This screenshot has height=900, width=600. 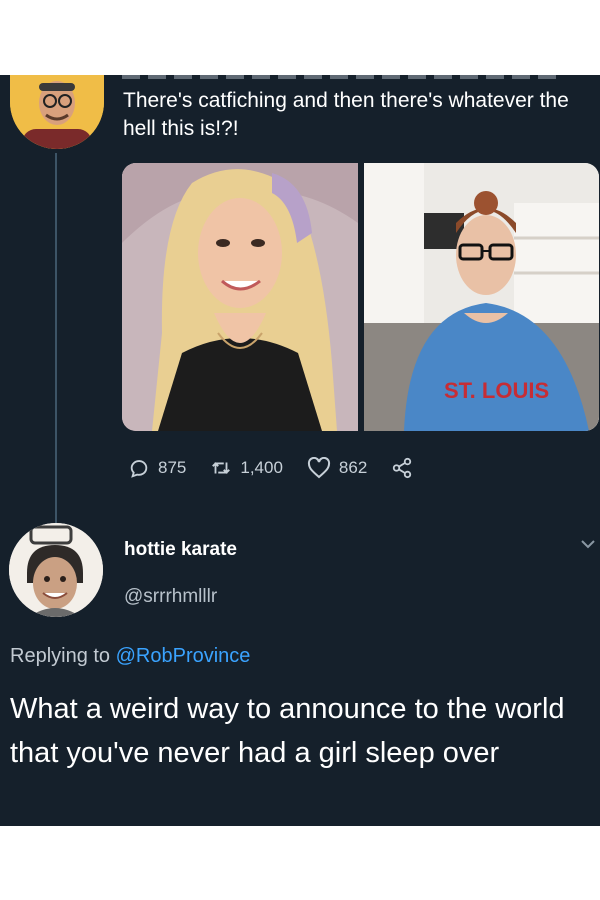 What do you see at coordinates (56, 370) in the screenshot?
I see `thread-connector-line` at bounding box center [56, 370].